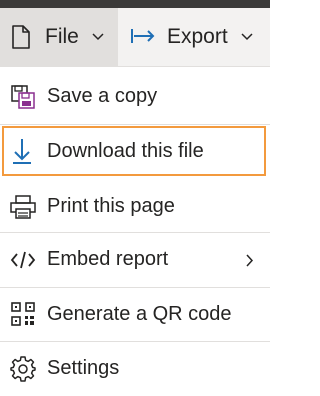 This screenshot has width=320, height=396. I want to click on gear-icon, so click(23, 369).